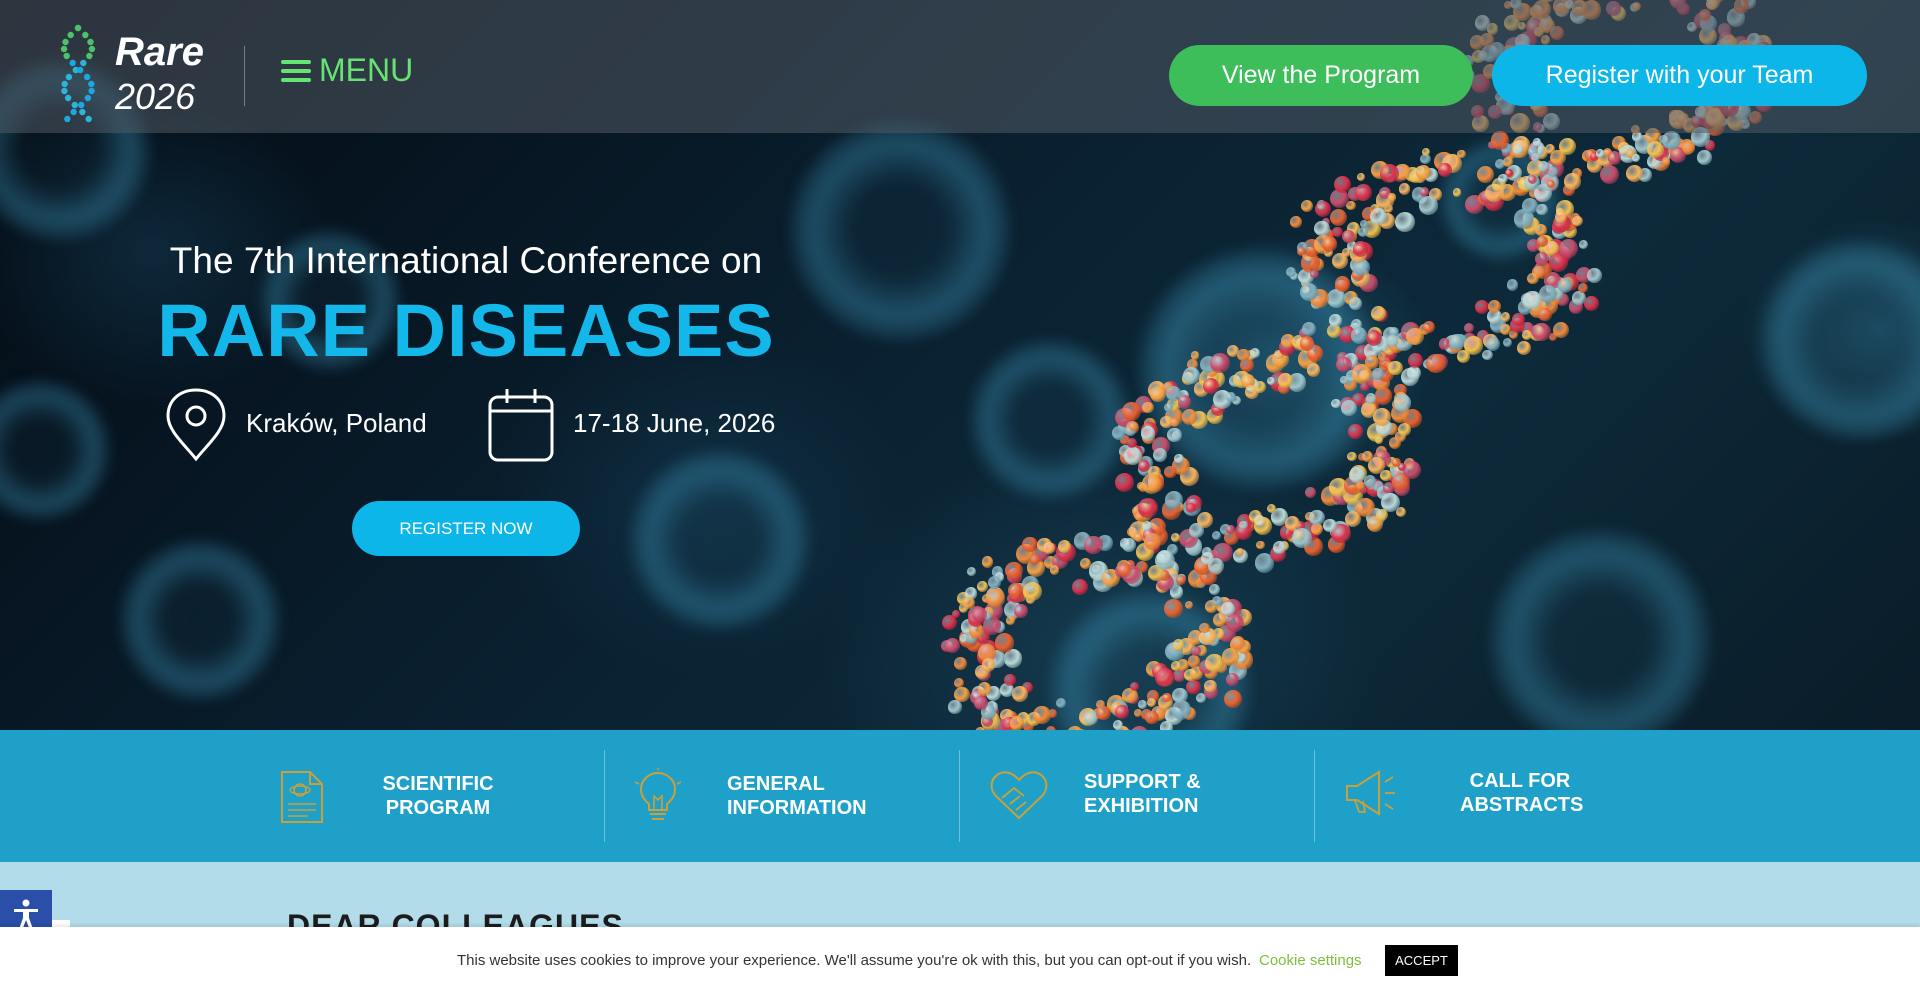 The image size is (1920, 993). Describe the element at coordinates (797, 796) in the screenshot. I see `feature-label: GENERAL INFORMATION` at that location.